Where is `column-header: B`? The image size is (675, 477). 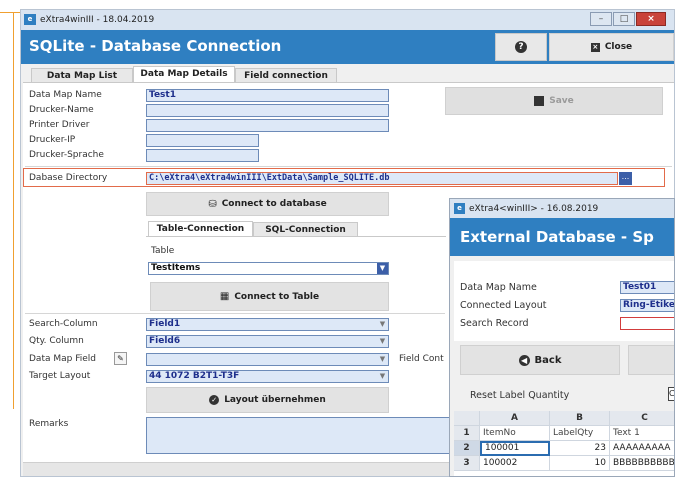 column-header: B is located at coordinates (580, 418).